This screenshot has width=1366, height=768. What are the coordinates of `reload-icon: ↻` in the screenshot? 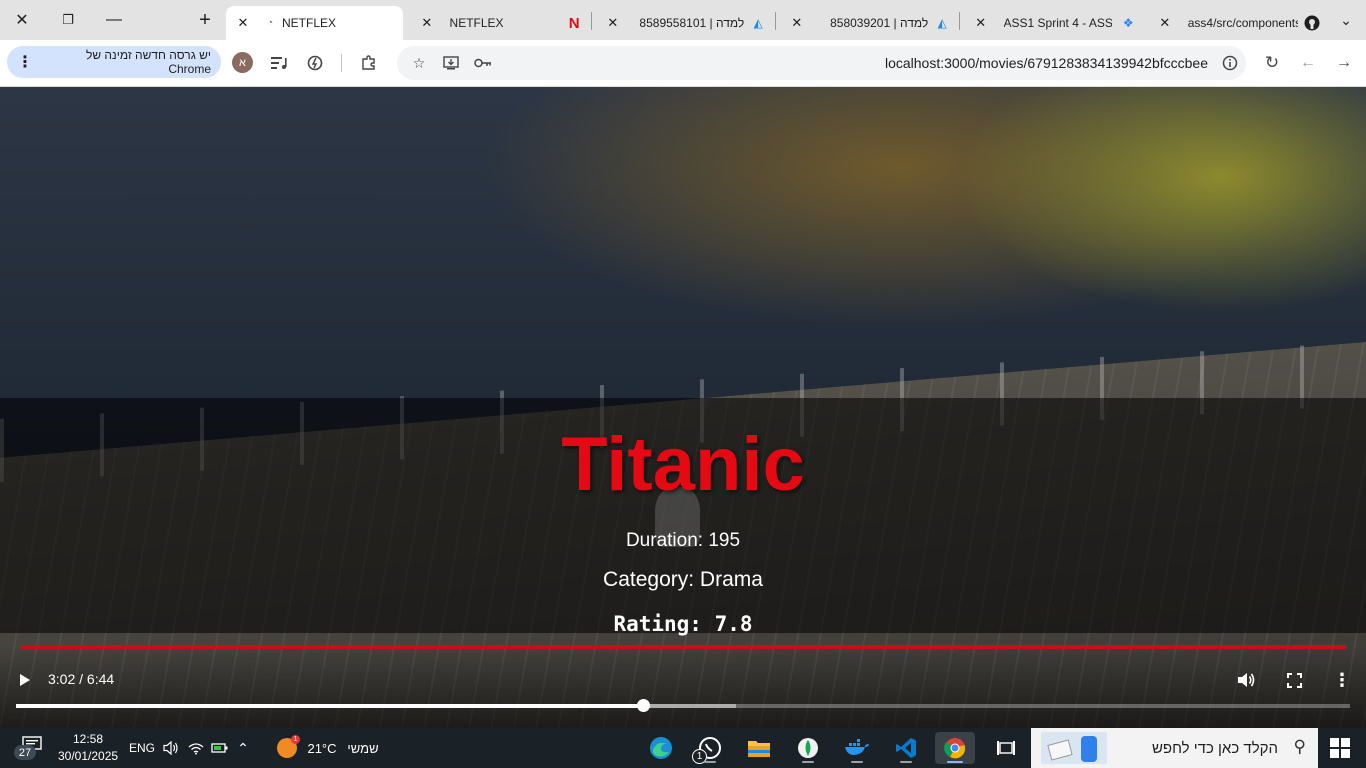 It's located at (1272, 63).